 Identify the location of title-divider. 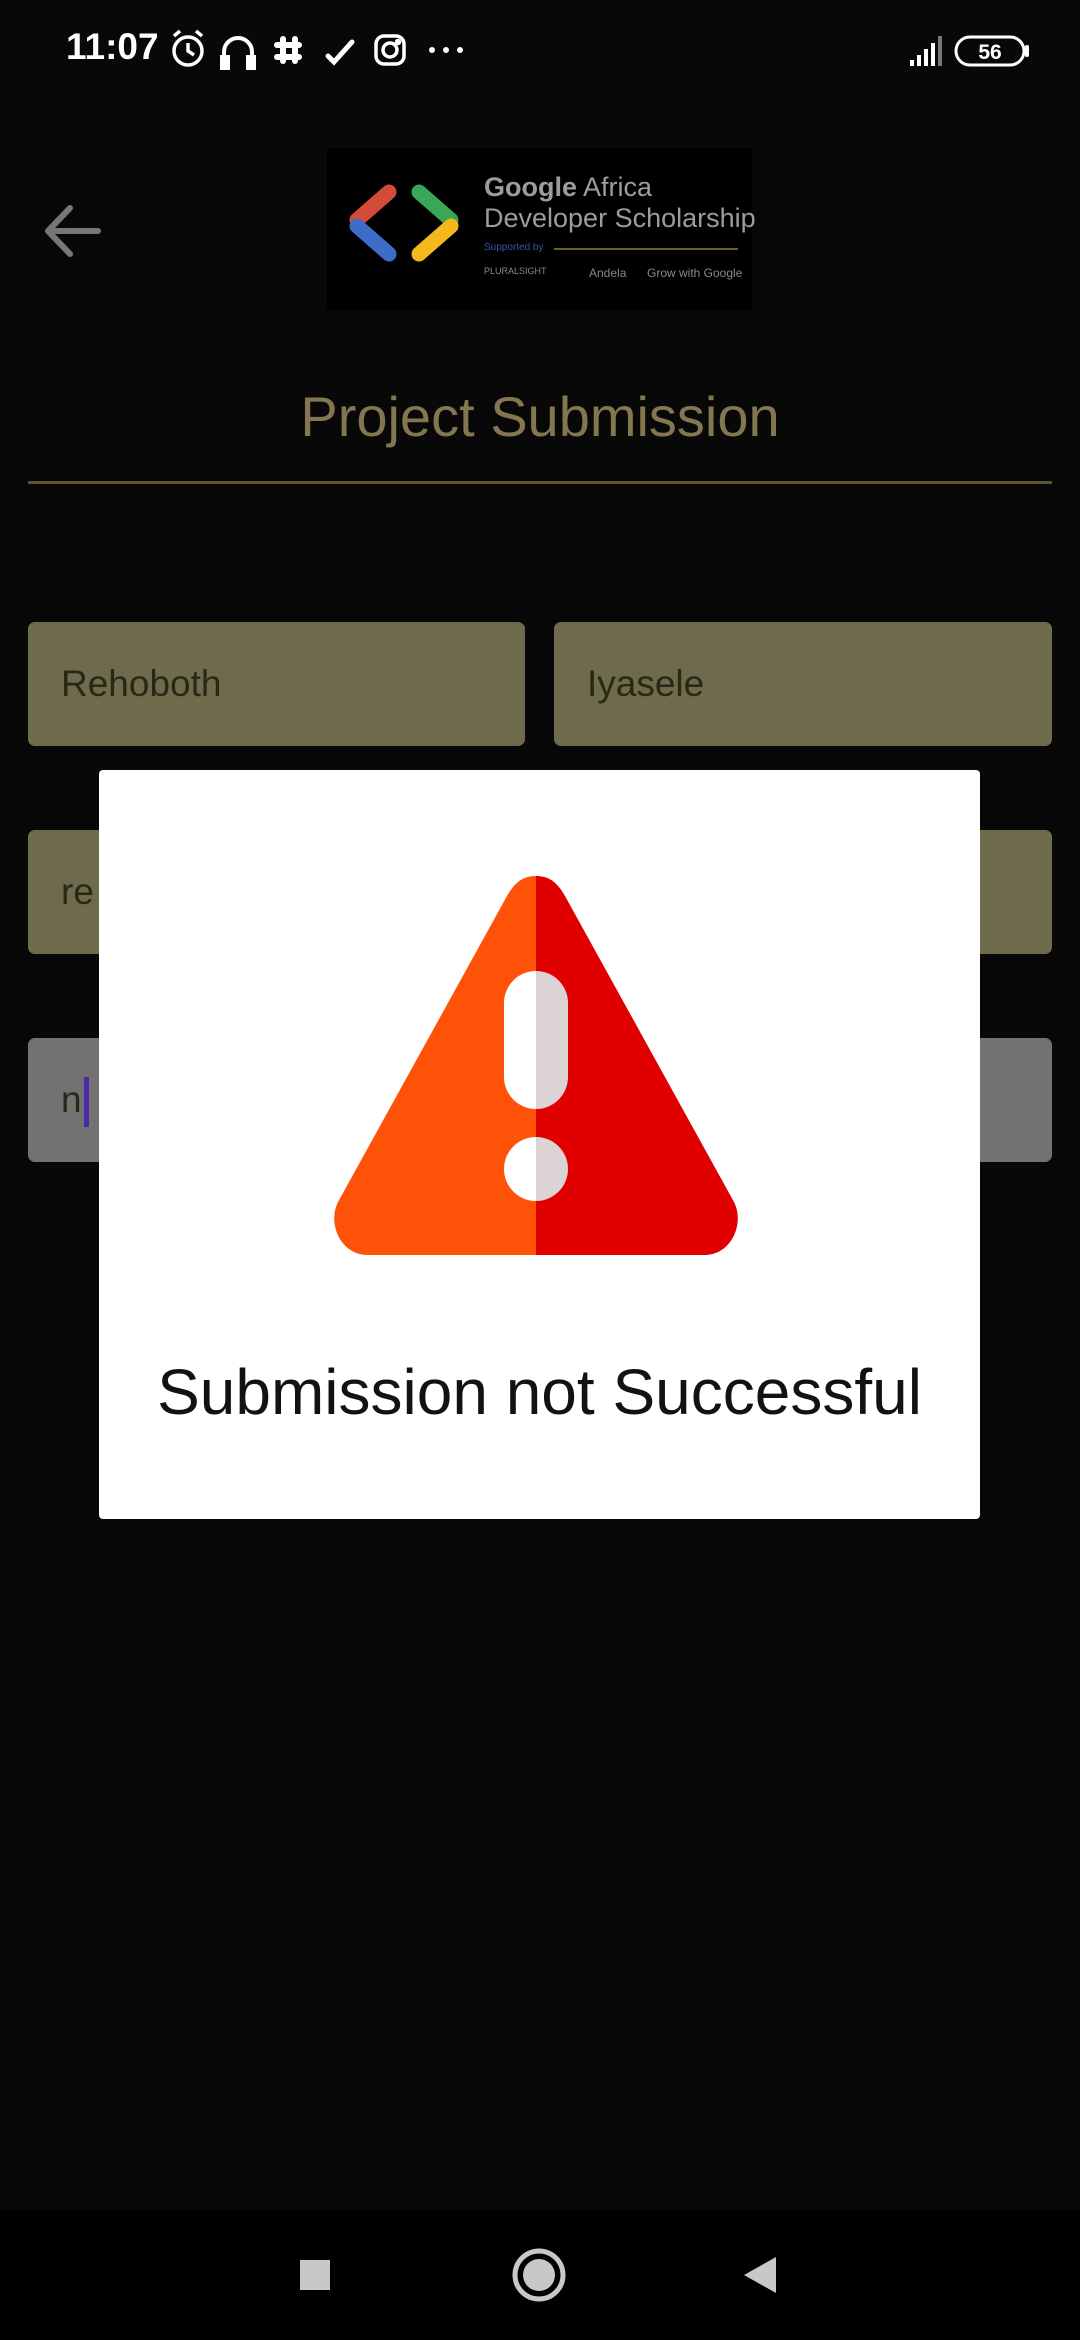
(540, 482).